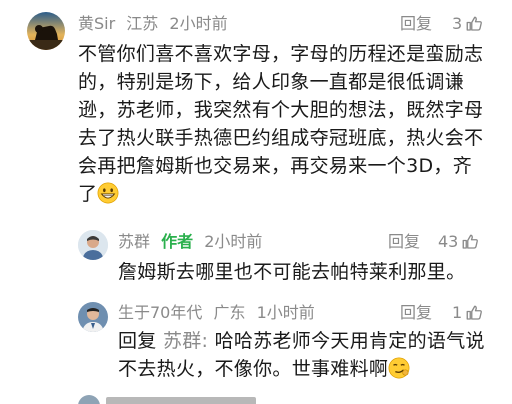  I want to click on comment-line: 会再把詹姆斯也交易来，再交易来一个3D，齐, so click(275, 166).